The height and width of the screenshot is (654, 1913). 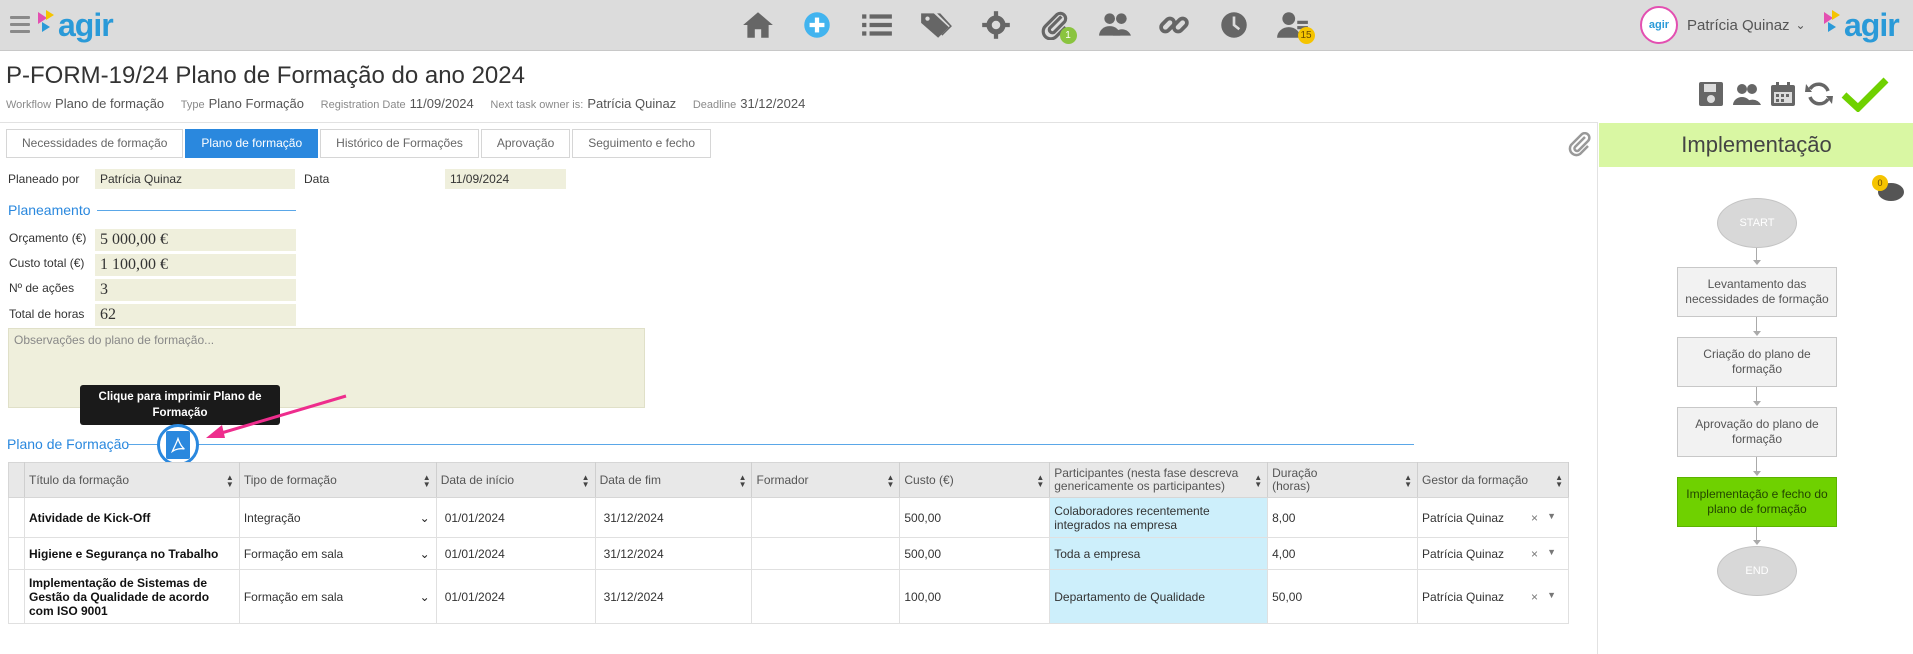 What do you see at coordinates (1783, 94) in the screenshot?
I see `calendar-icon` at bounding box center [1783, 94].